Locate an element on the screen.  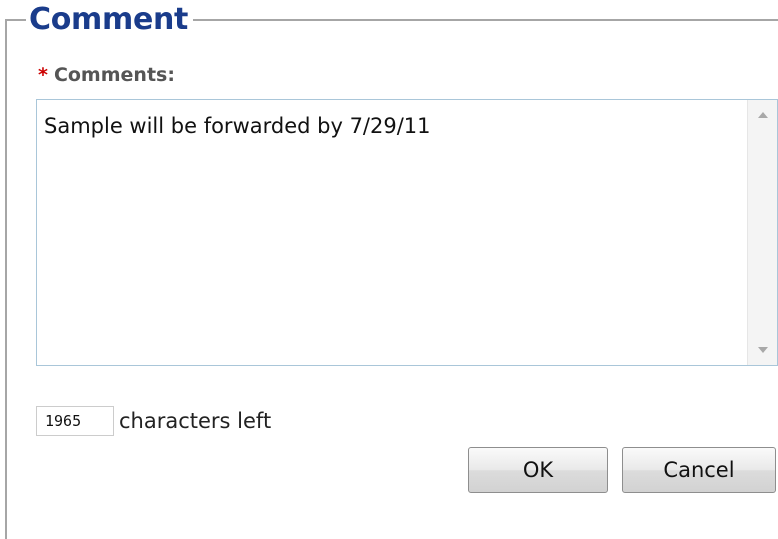
comments-label: * Comments: is located at coordinates (106, 75).